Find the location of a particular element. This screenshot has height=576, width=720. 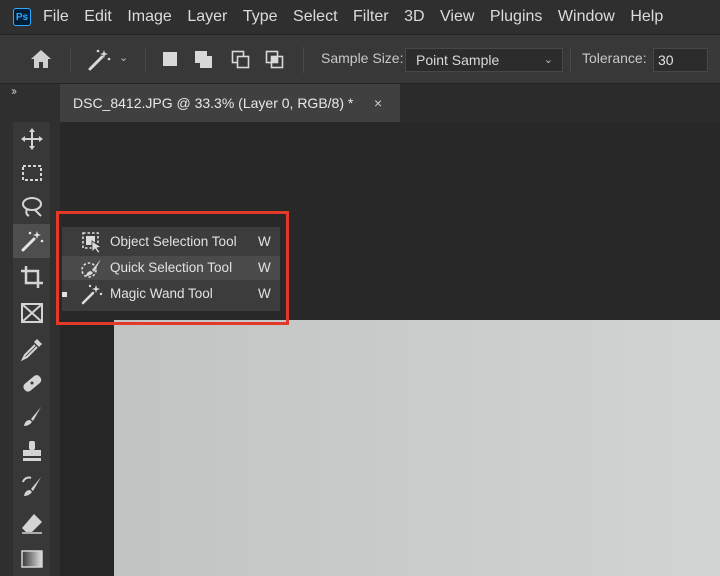

menu-plugins: Plugins is located at coordinates (516, 17).